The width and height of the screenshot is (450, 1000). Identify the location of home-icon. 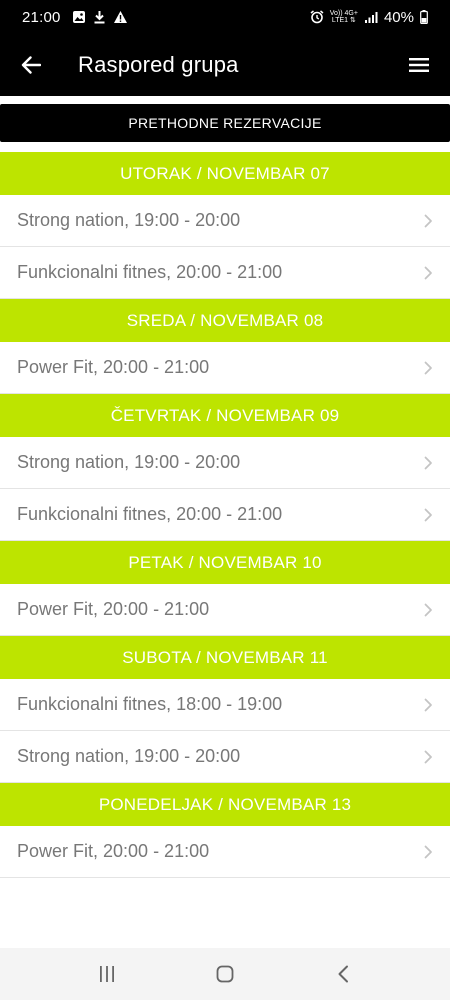
(225, 974).